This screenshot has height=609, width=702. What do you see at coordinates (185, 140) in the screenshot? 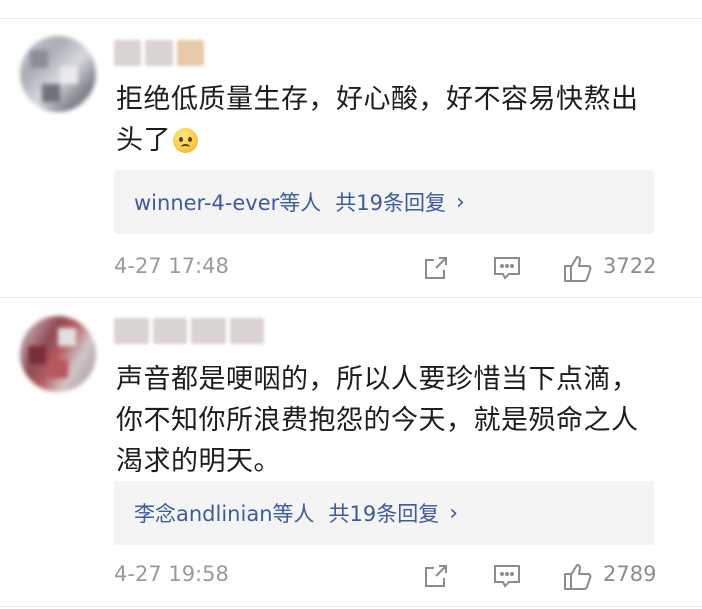
I see `sad-face-emoji-icon` at bounding box center [185, 140].